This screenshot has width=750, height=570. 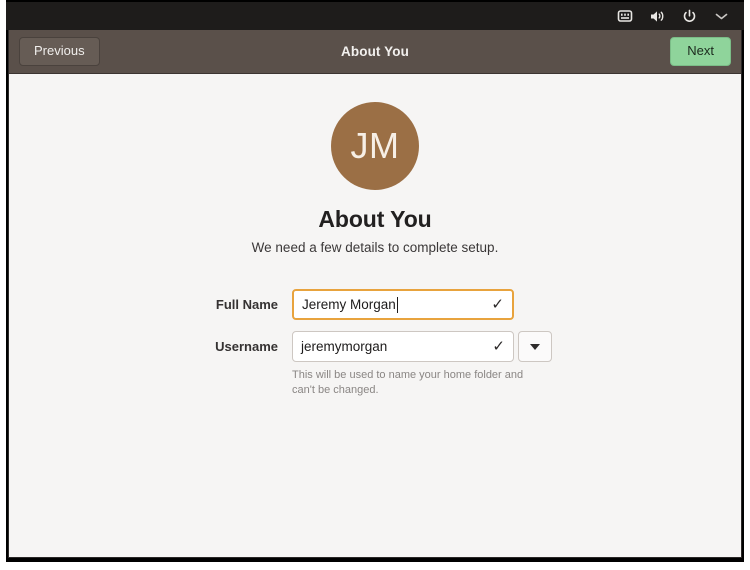 What do you see at coordinates (246, 346) in the screenshot?
I see `username-label: Username` at bounding box center [246, 346].